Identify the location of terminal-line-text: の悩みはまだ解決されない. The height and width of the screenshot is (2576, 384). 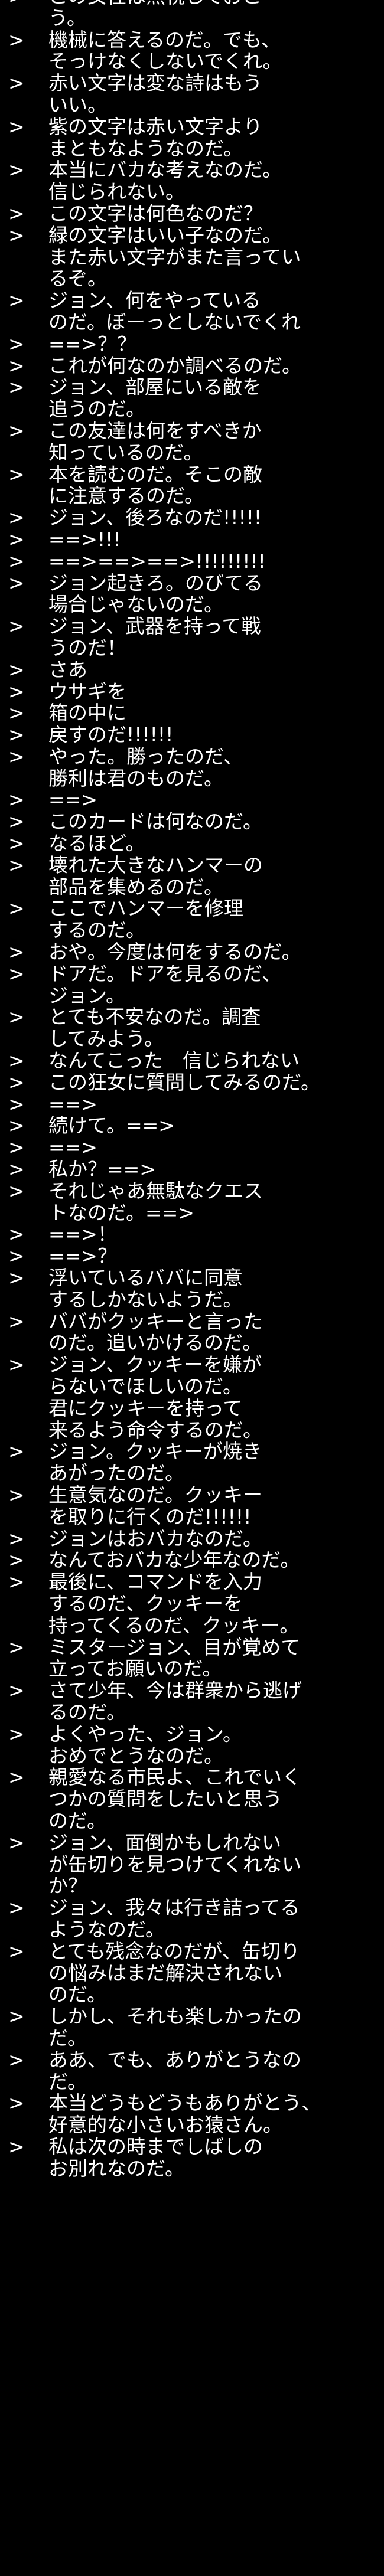
(165, 1973).